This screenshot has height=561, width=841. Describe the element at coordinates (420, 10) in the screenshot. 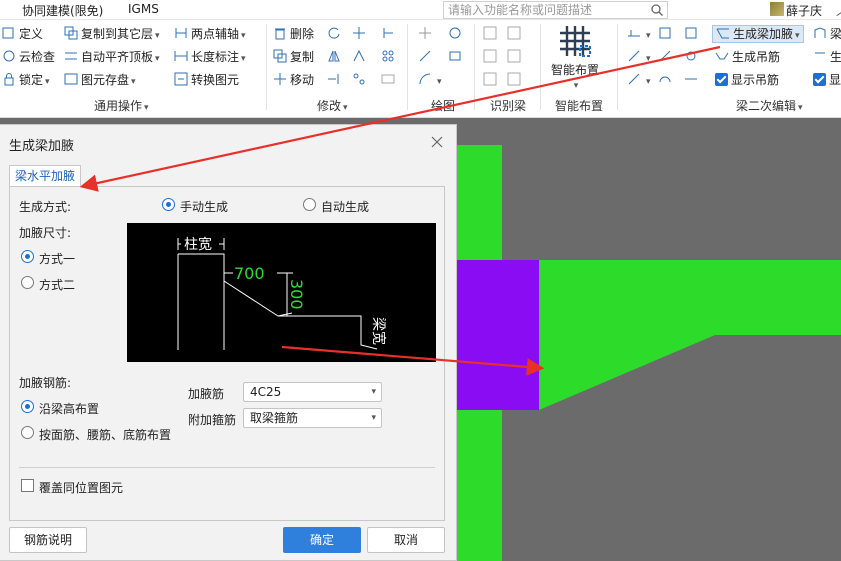

I see `top-tab-bar: 协同建模(限免) IGMS 请输入功能名称或问题描述 薛子庆 ︿` at that location.